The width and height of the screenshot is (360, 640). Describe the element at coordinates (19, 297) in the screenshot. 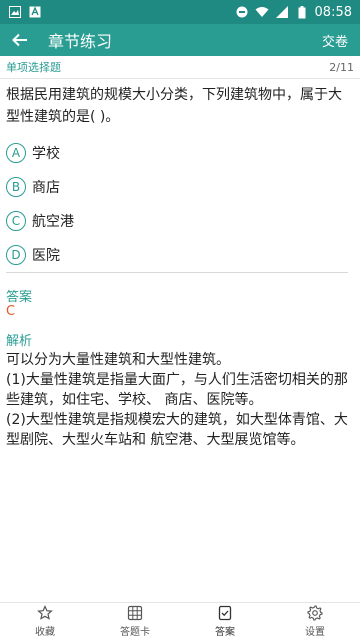

I see `answer-title: 答案` at that location.